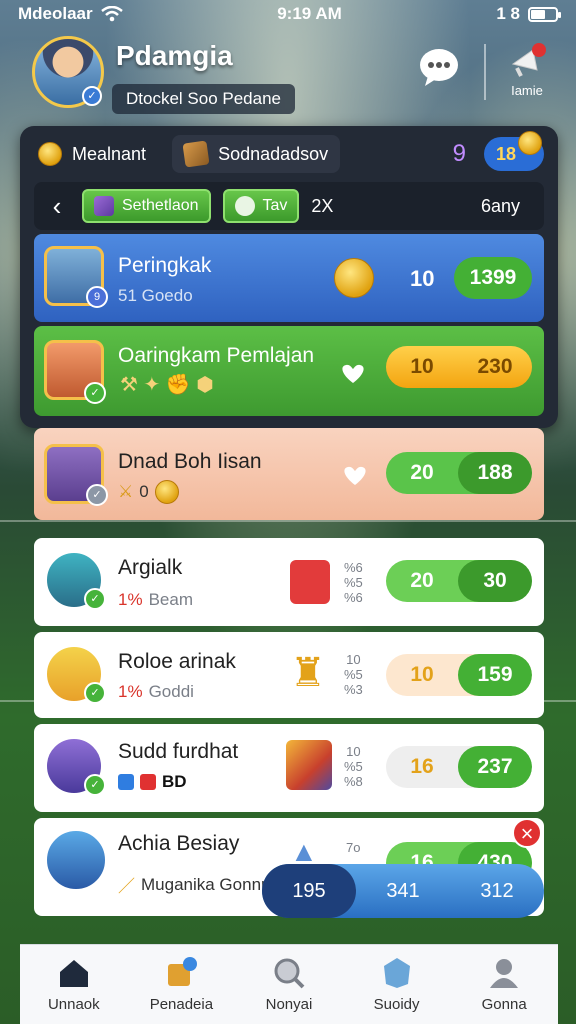 The height and width of the screenshot is (1024, 576). Describe the element at coordinates (155, 295) in the screenshot. I see `player-sub: 51 Goedo` at that location.